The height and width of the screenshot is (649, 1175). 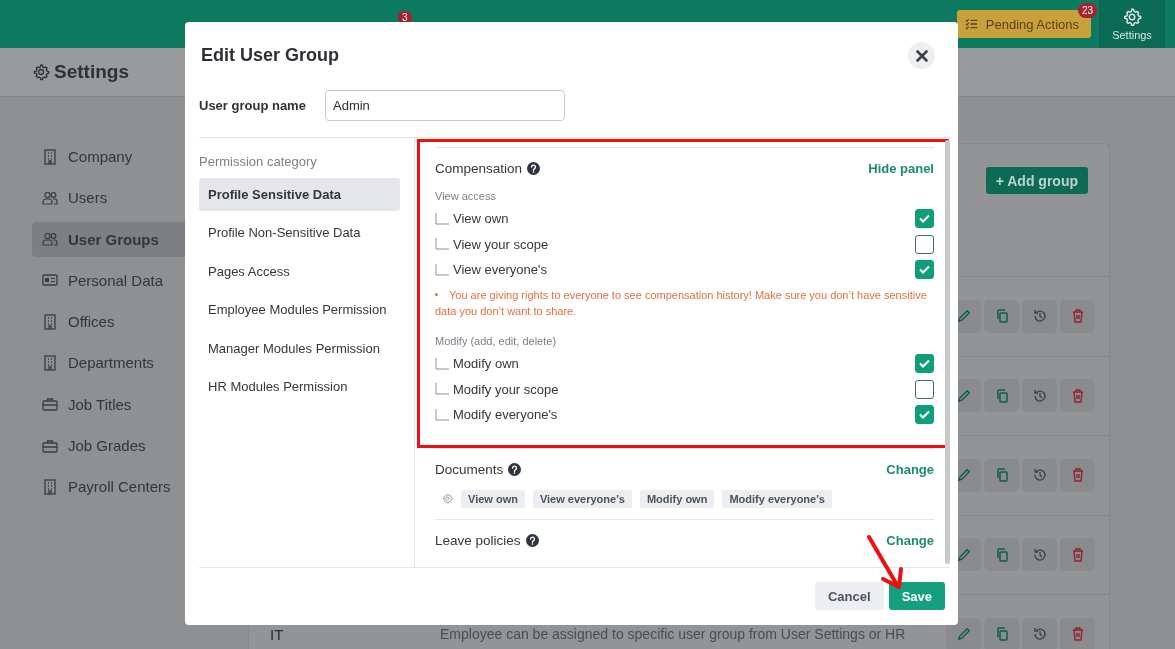 What do you see at coordinates (299, 194) in the screenshot?
I see `category-item: Profile Sensitive Data` at bounding box center [299, 194].